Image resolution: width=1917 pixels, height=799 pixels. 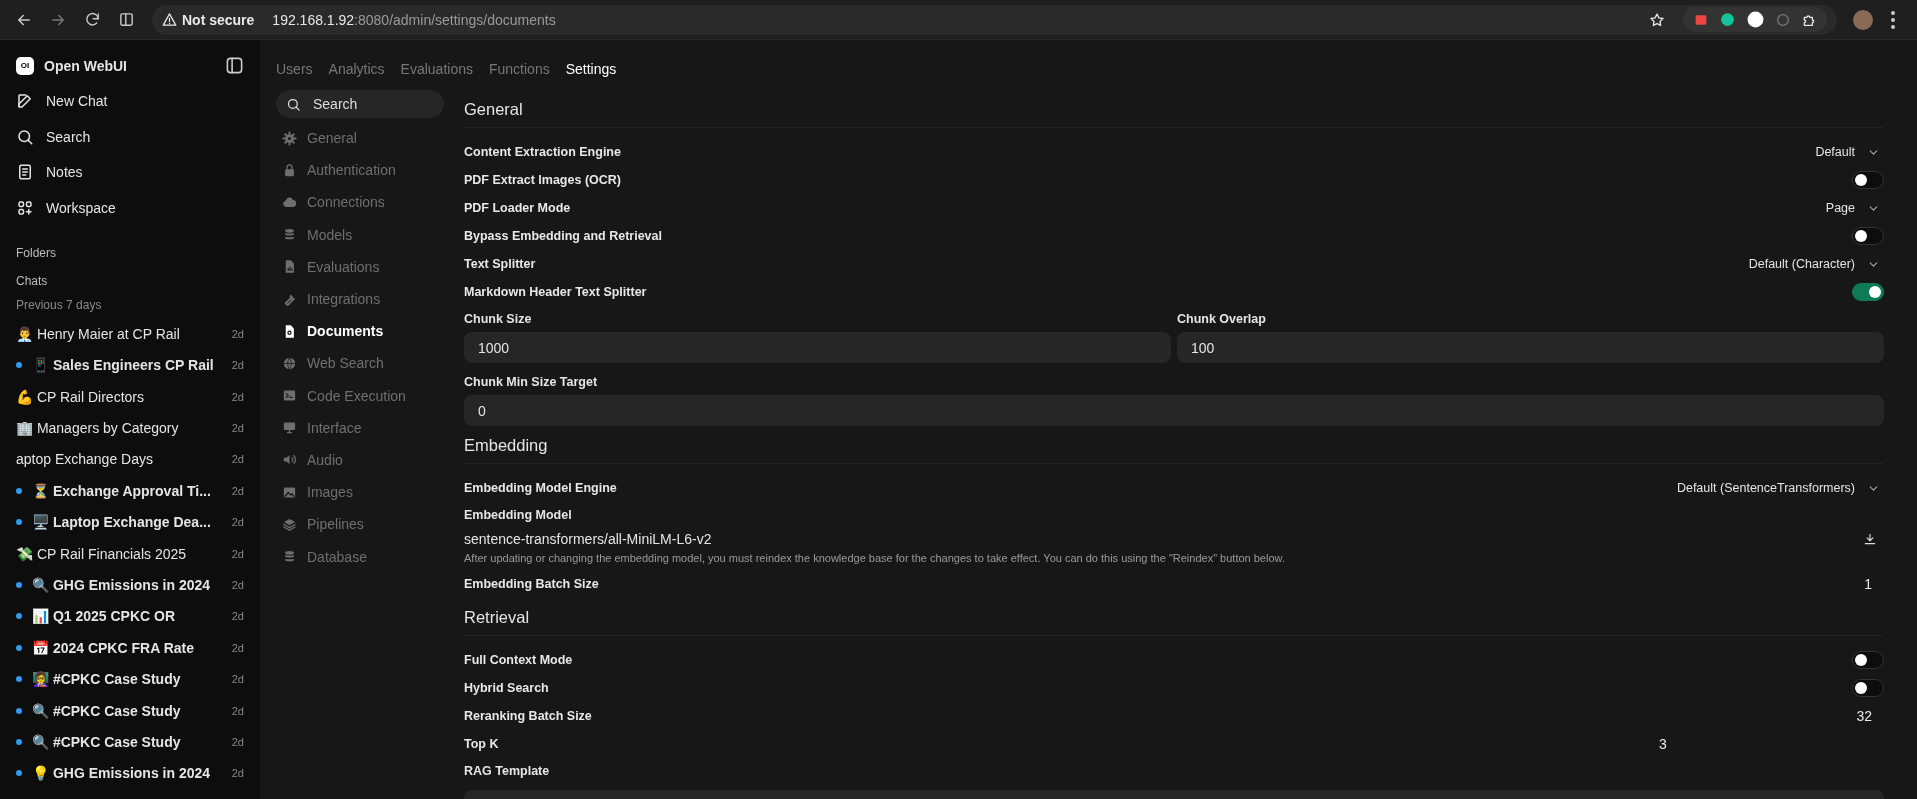 What do you see at coordinates (1174, 449) in the screenshot?
I see `section-heading: Embedding` at bounding box center [1174, 449].